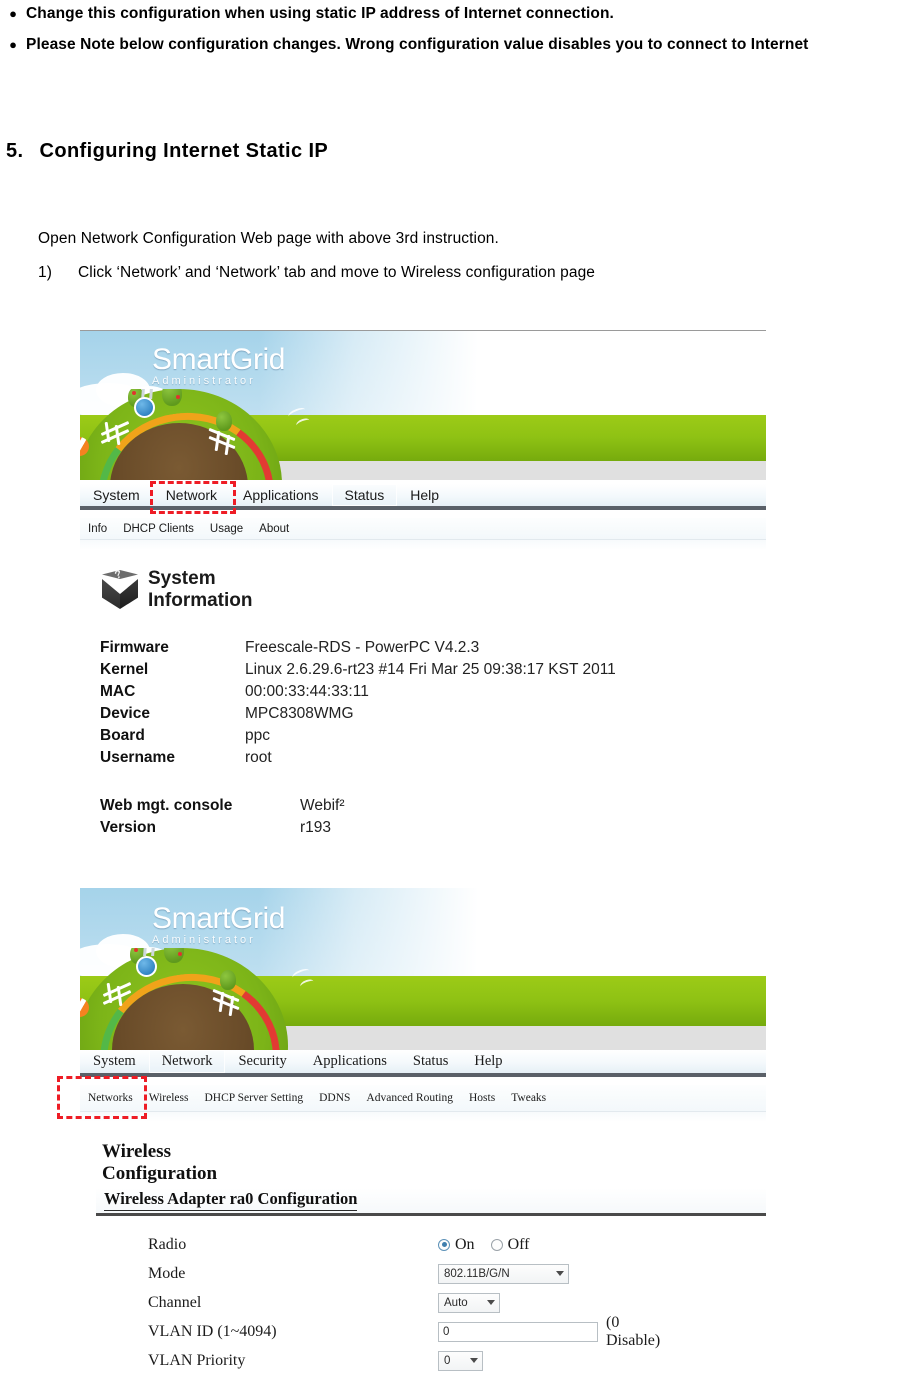  Describe the element at coordinates (633, 1331) in the screenshot. I see `hint-vlan-id: (0 Disable)` at that location.